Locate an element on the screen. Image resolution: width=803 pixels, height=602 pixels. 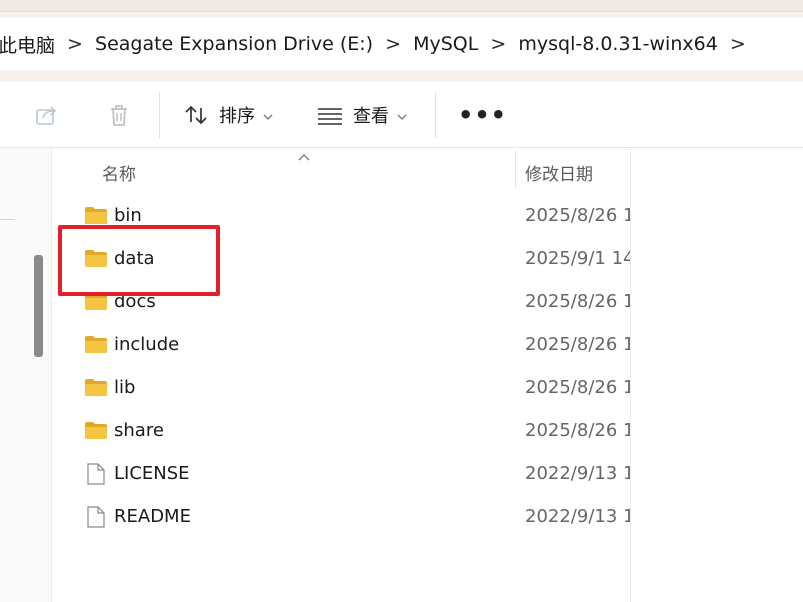
sort-button: 排序 is located at coordinates (228, 115).